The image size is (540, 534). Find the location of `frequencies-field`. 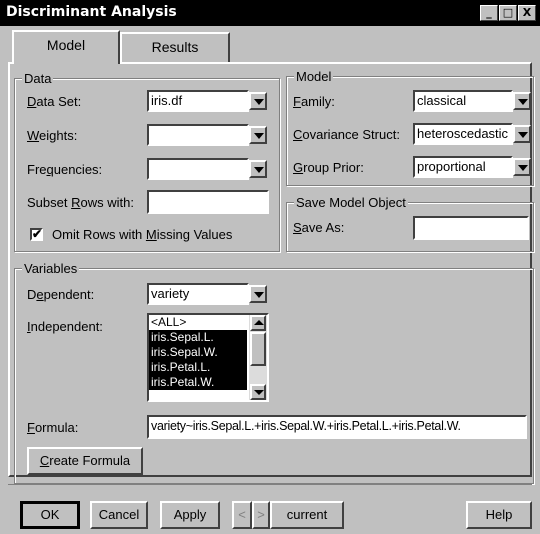

frequencies-field is located at coordinates (198, 169).